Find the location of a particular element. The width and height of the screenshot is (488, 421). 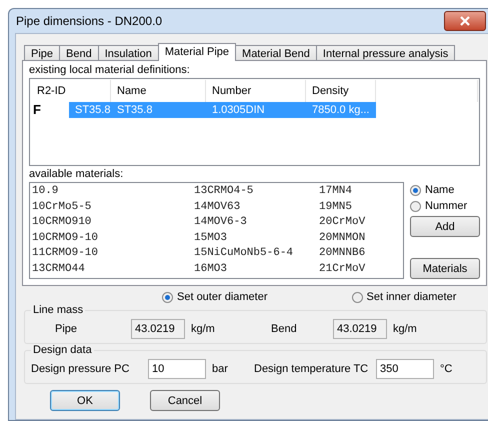

pipe-mass-field: 43.0219 is located at coordinates (158, 329).